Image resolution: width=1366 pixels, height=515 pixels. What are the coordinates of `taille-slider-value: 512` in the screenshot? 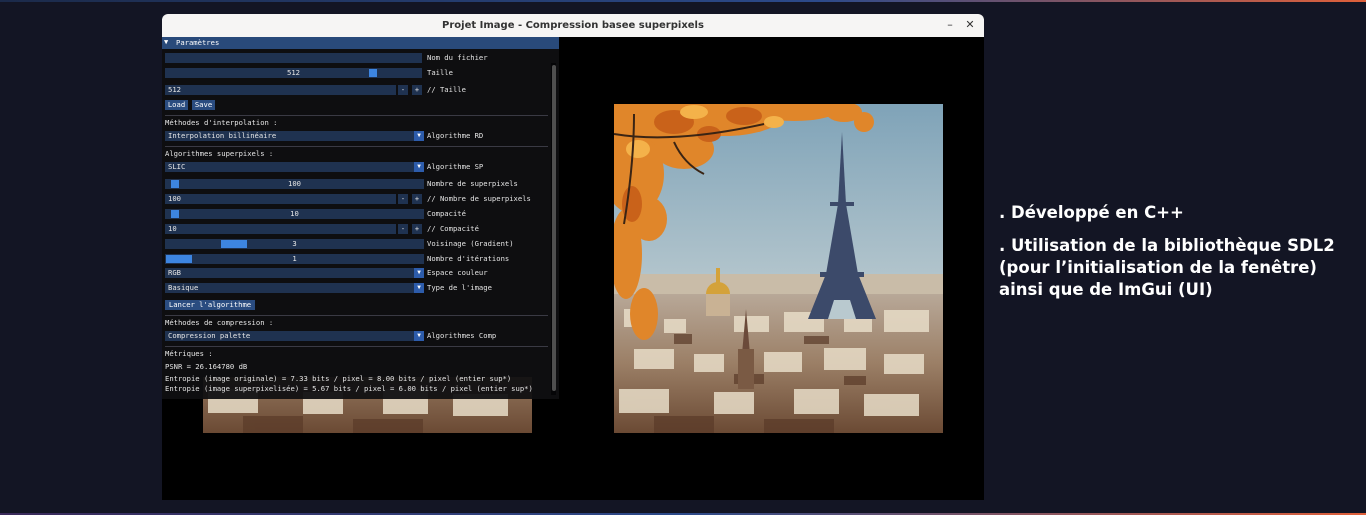 It's located at (293, 72).